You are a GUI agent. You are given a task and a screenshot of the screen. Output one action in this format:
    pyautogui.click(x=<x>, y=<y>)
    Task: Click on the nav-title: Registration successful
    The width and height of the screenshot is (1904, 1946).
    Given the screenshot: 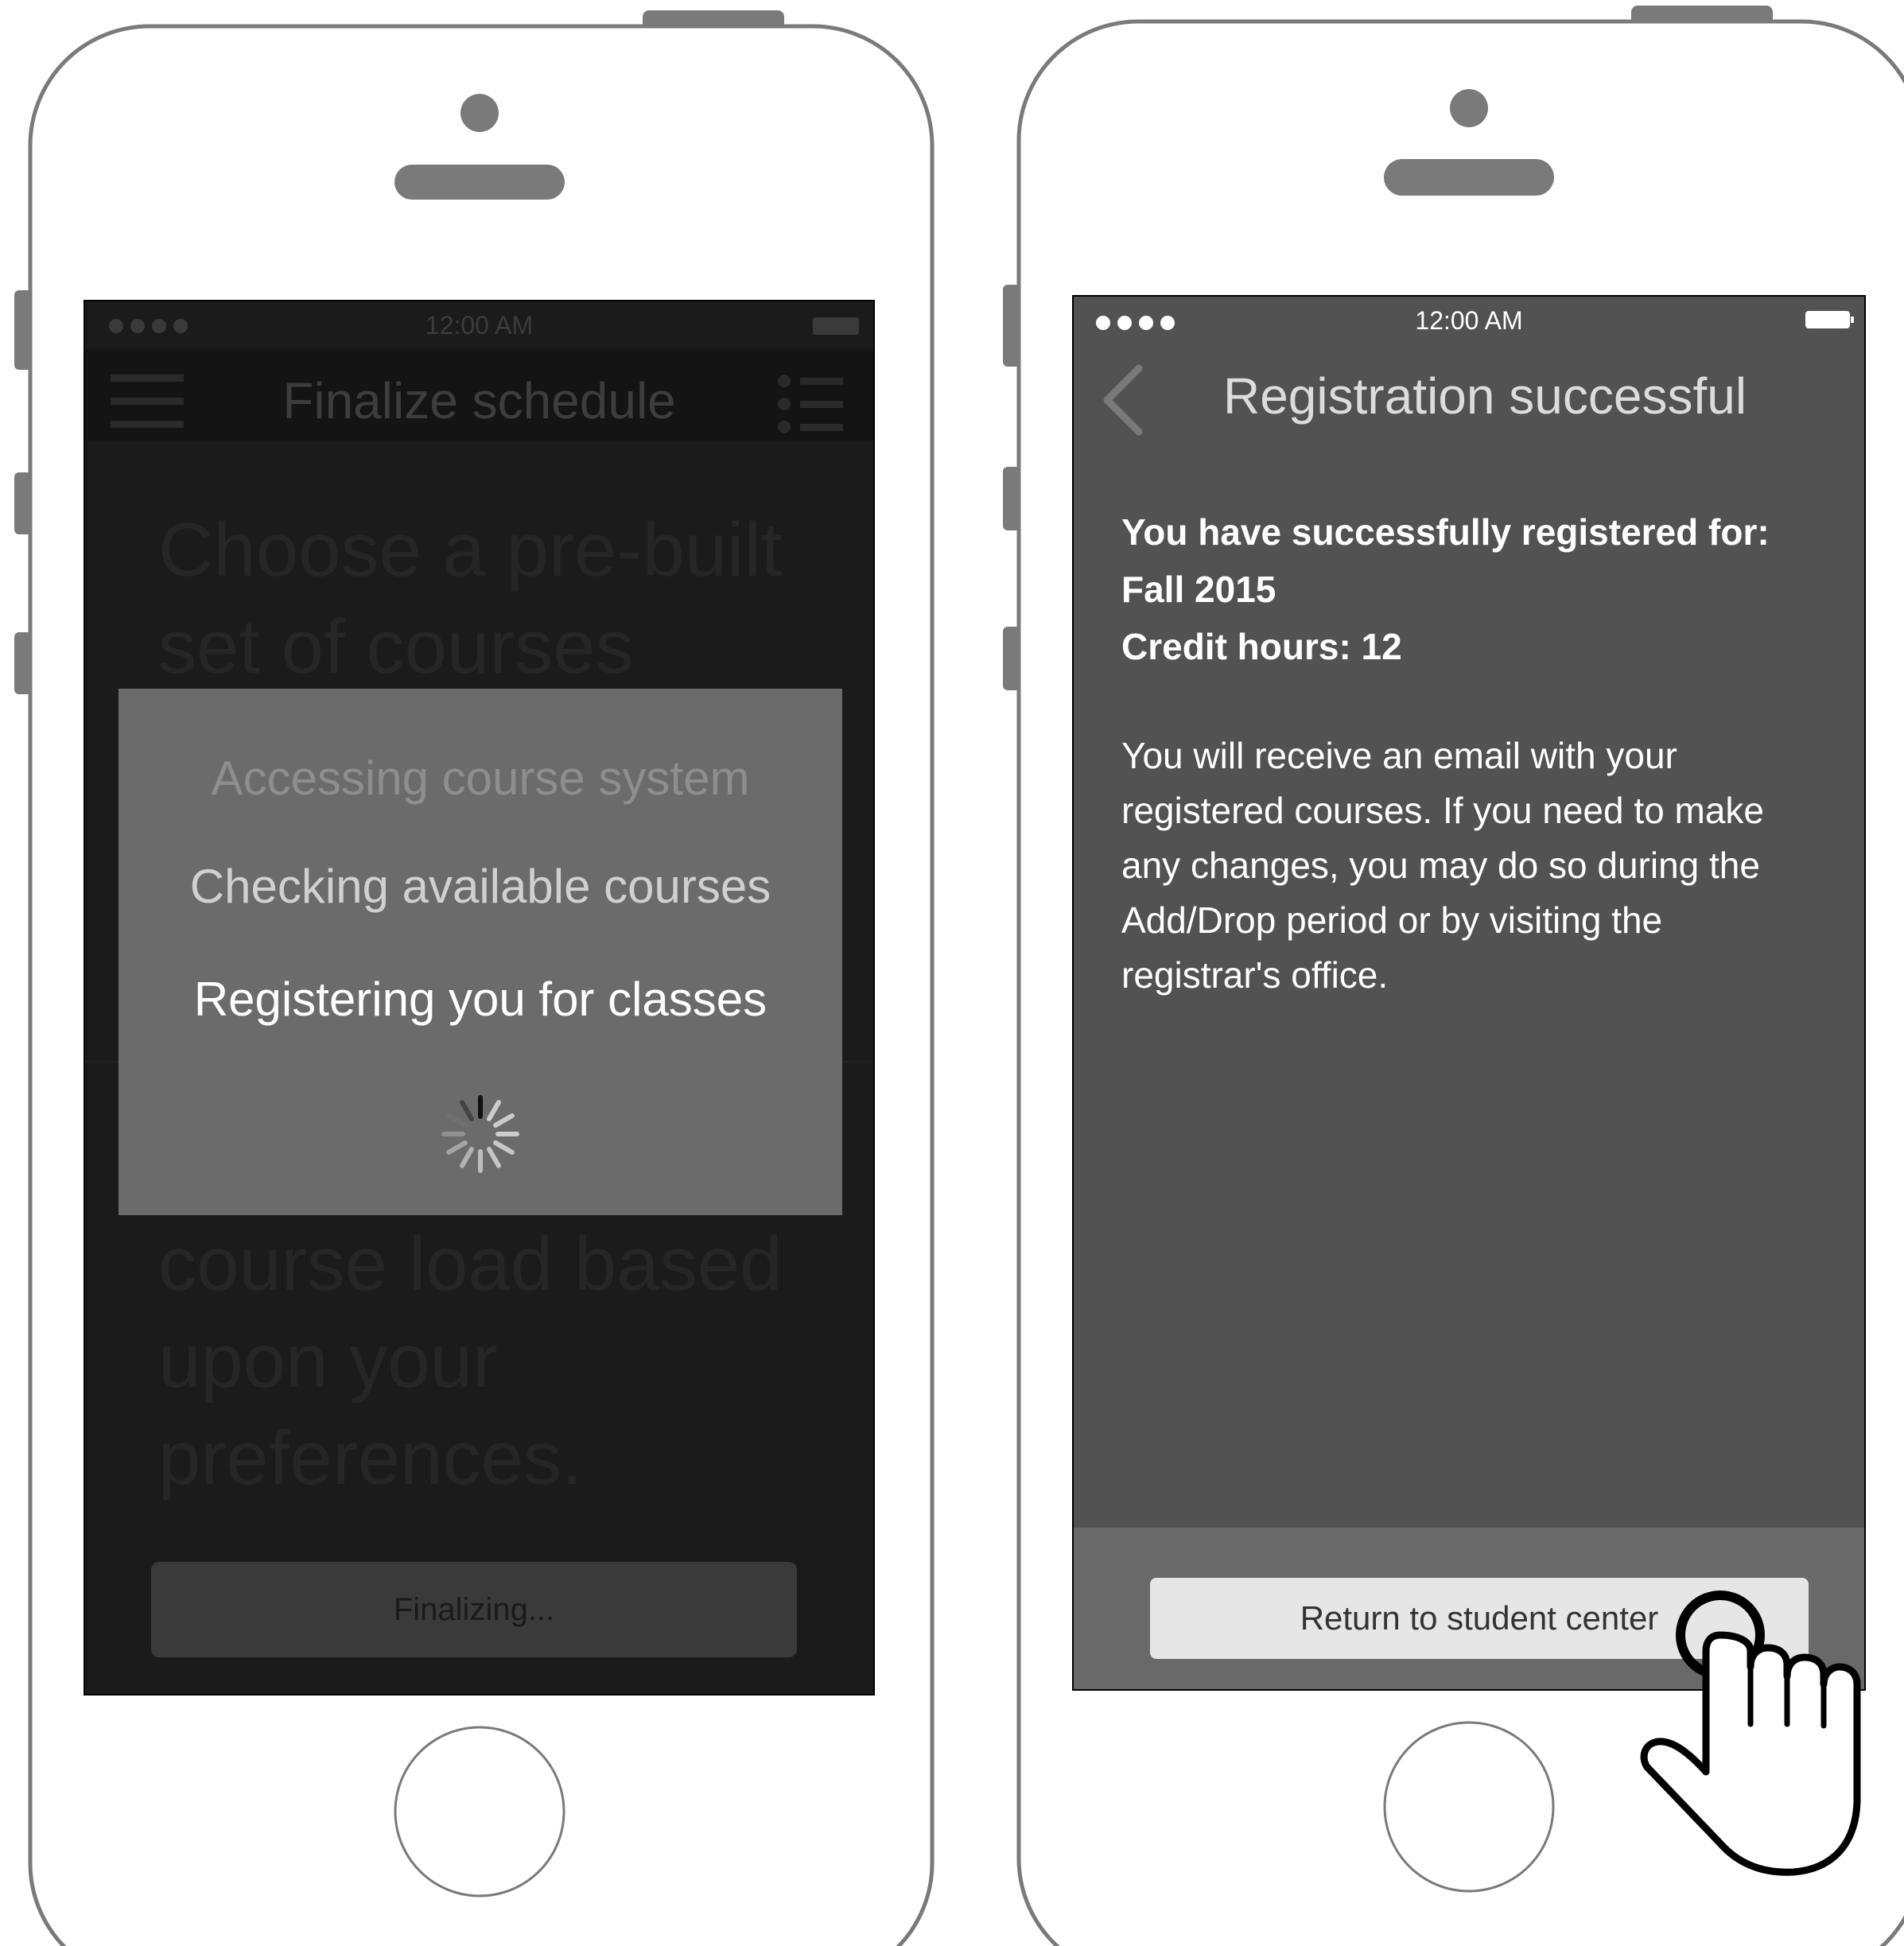 What is the action you would take?
    pyautogui.click(x=1484, y=396)
    